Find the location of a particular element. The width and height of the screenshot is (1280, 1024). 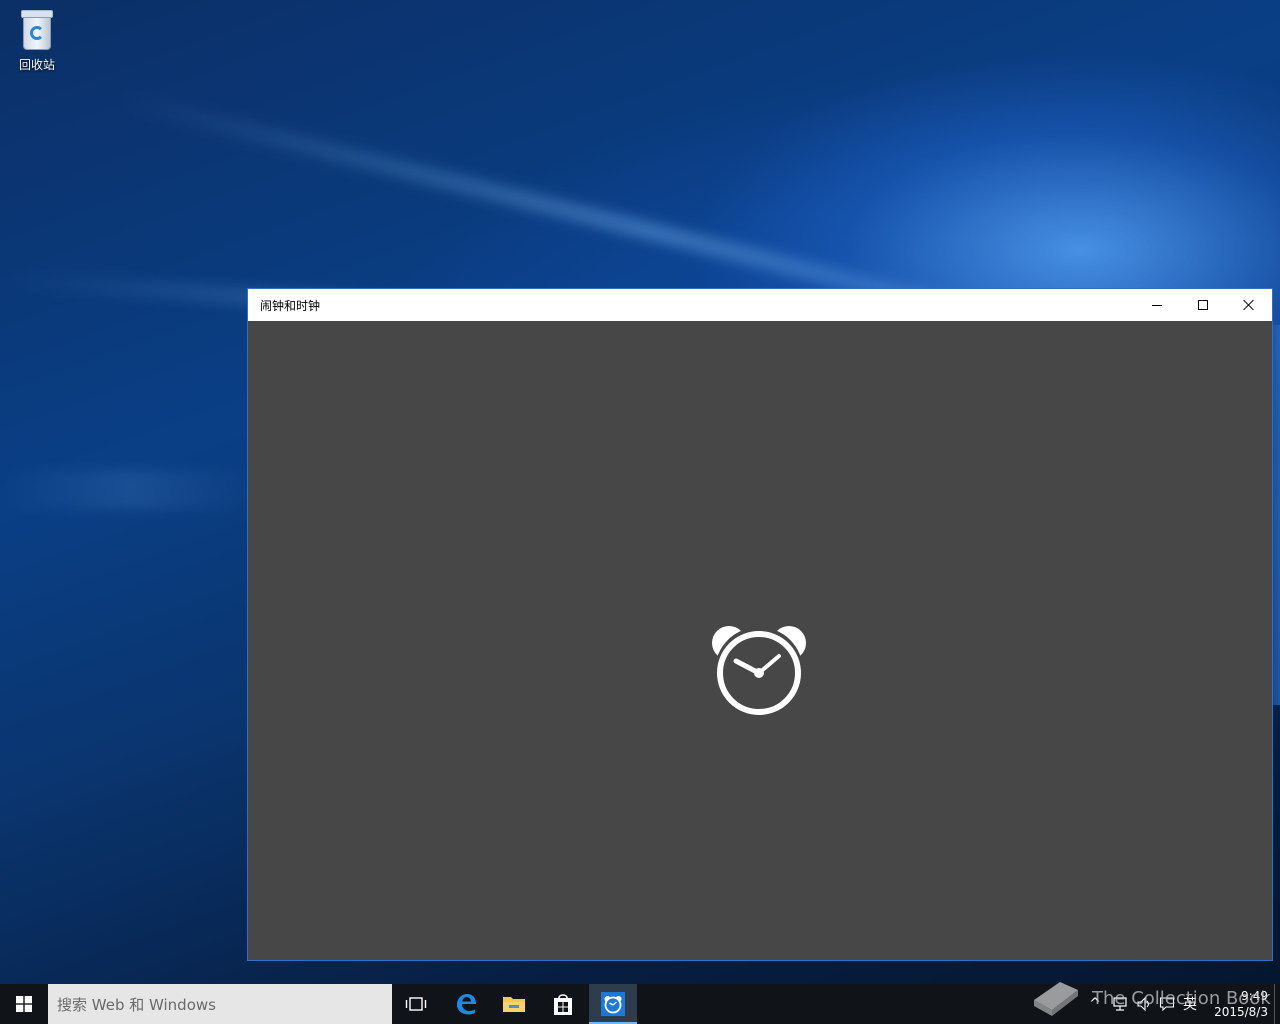

alarms-clock-icon is located at coordinates (613, 1004).